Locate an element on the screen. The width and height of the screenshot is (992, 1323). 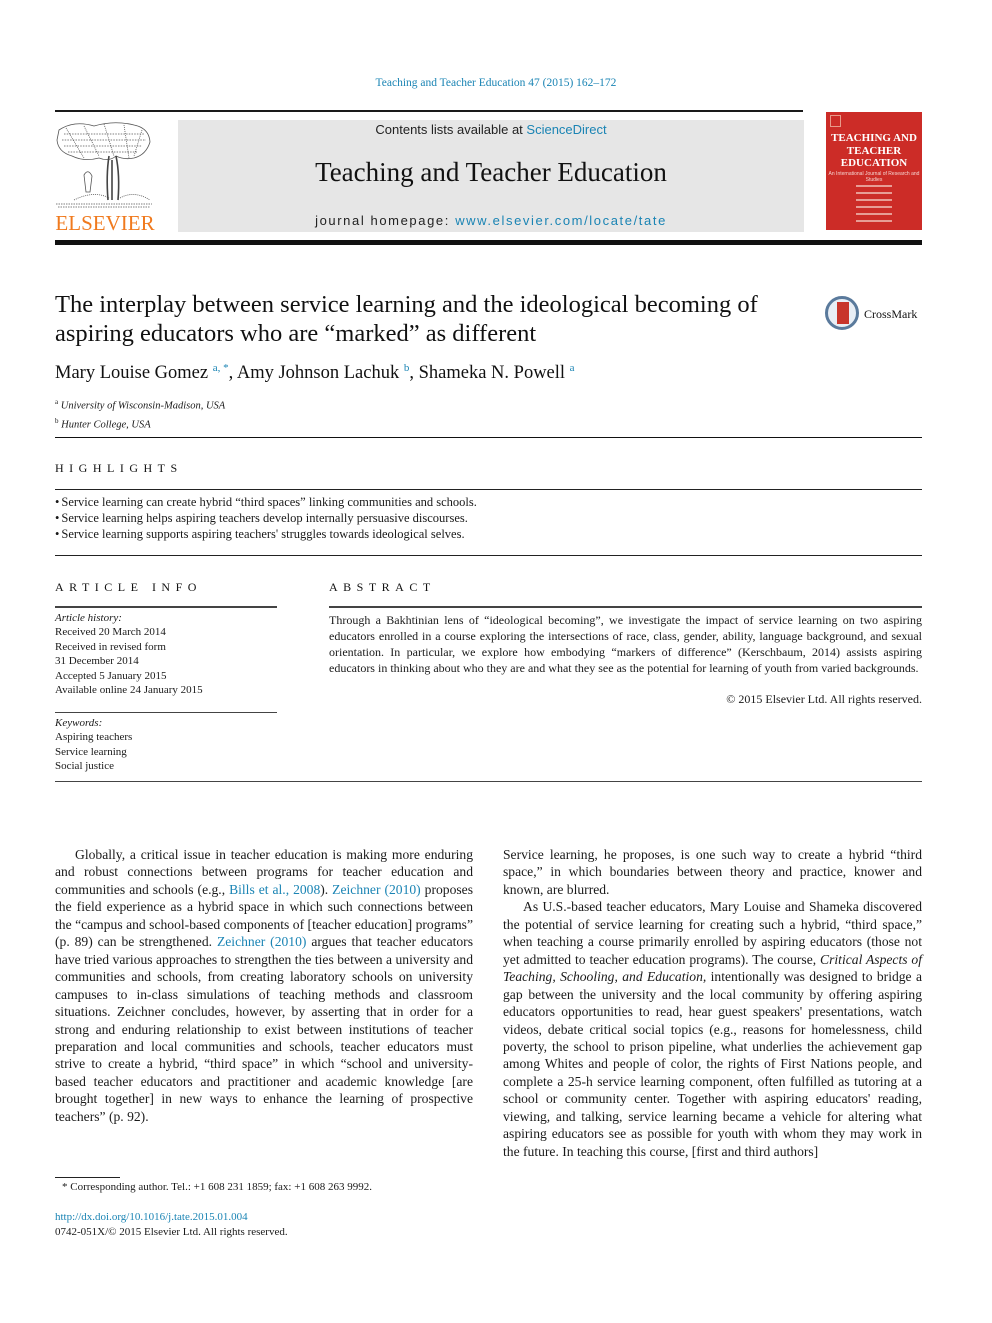
elsevier-wordmark: ELSEVIER is located at coordinates (105, 223).